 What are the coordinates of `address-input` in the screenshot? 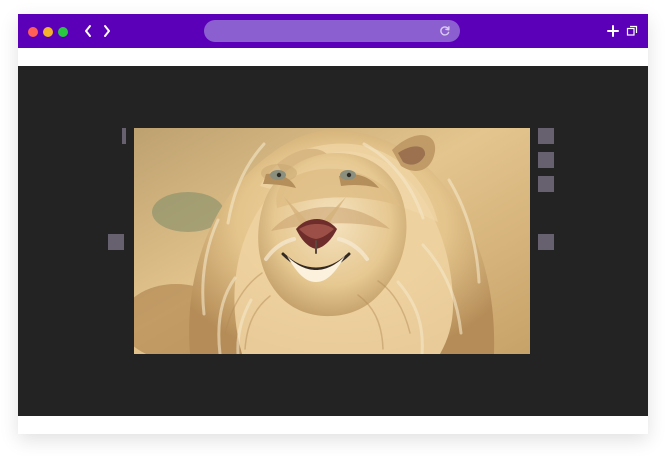 It's located at (326, 32).